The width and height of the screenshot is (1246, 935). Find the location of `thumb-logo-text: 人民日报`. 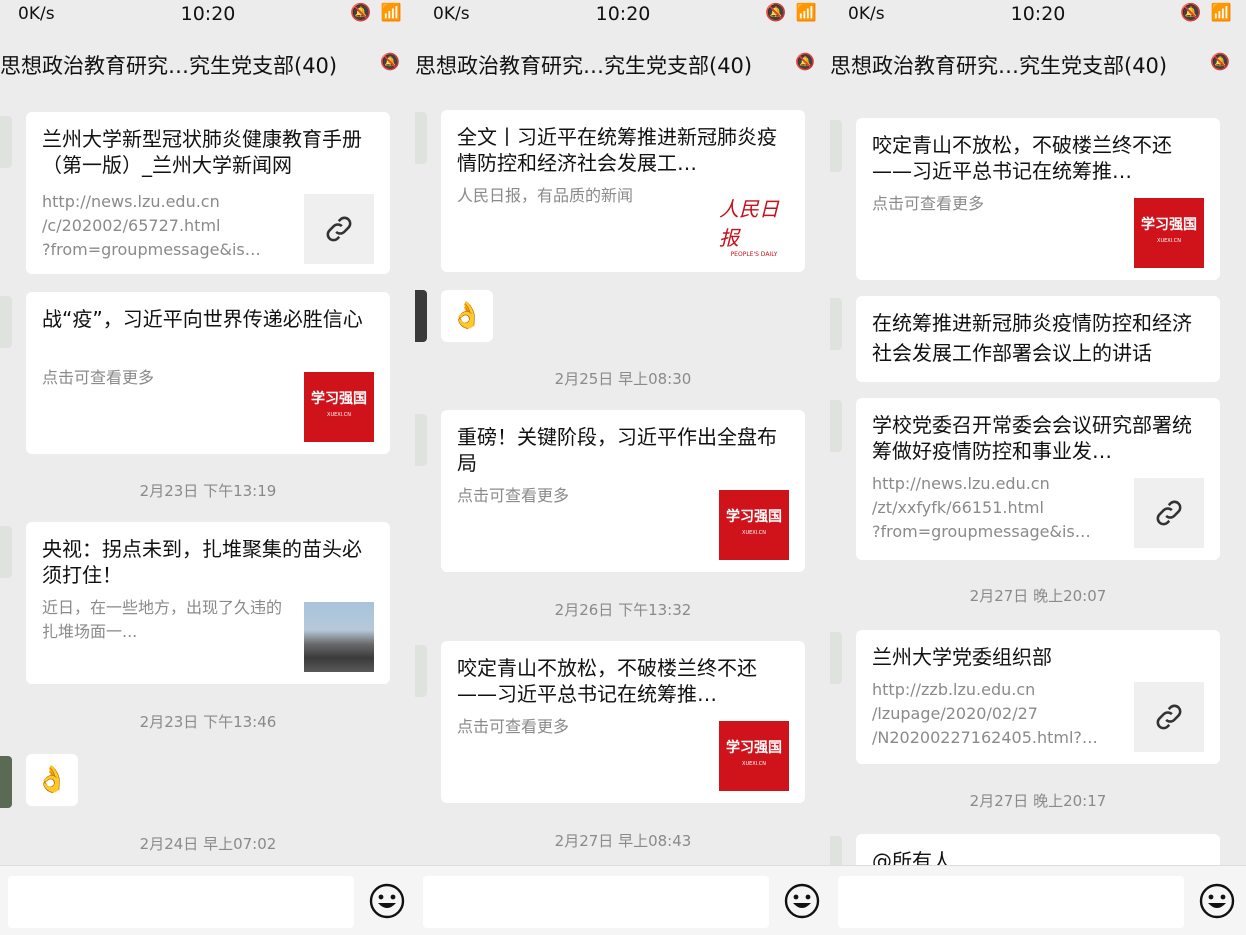

thumb-logo-text: 人民日报 is located at coordinates (749, 223).